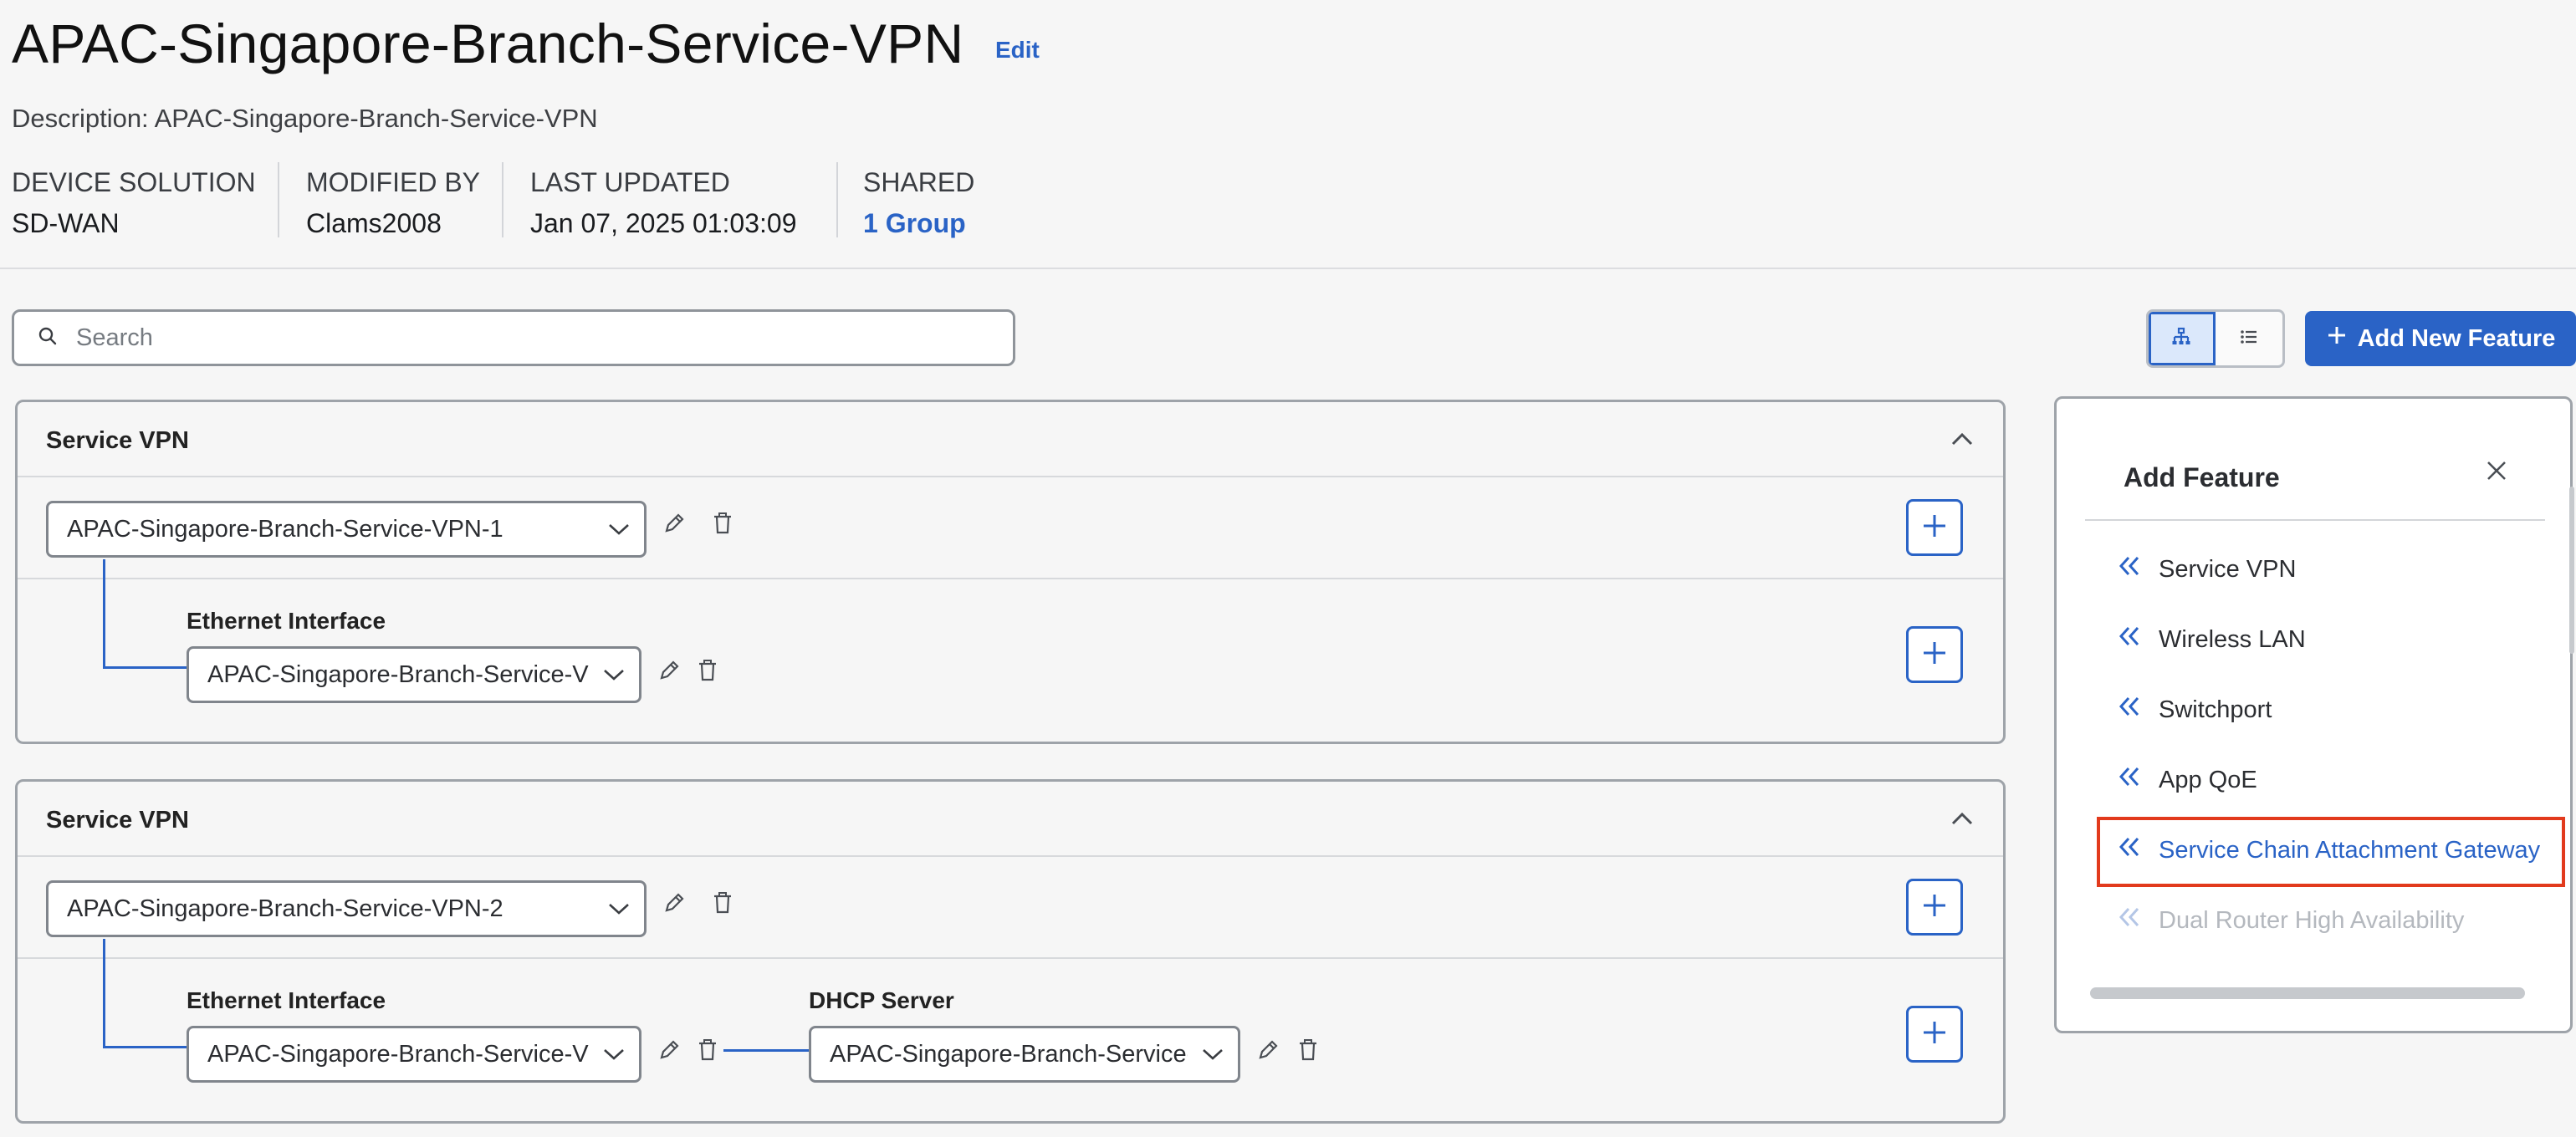 Image resolution: width=2576 pixels, height=1137 pixels. Describe the element at coordinates (919, 182) in the screenshot. I see `meta-label: SHARED` at that location.